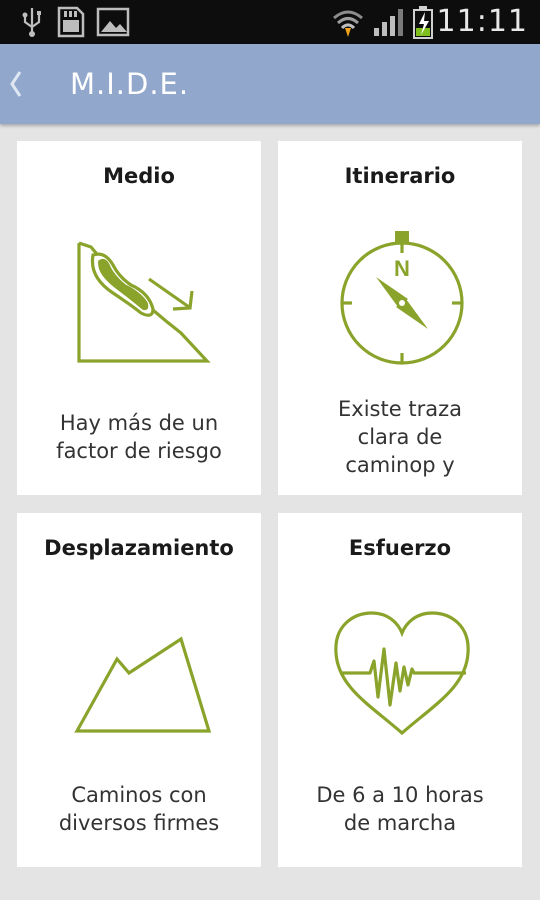 This screenshot has width=540, height=900. What do you see at coordinates (144, 302) in the screenshot?
I see `slope-risk-icon` at bounding box center [144, 302].